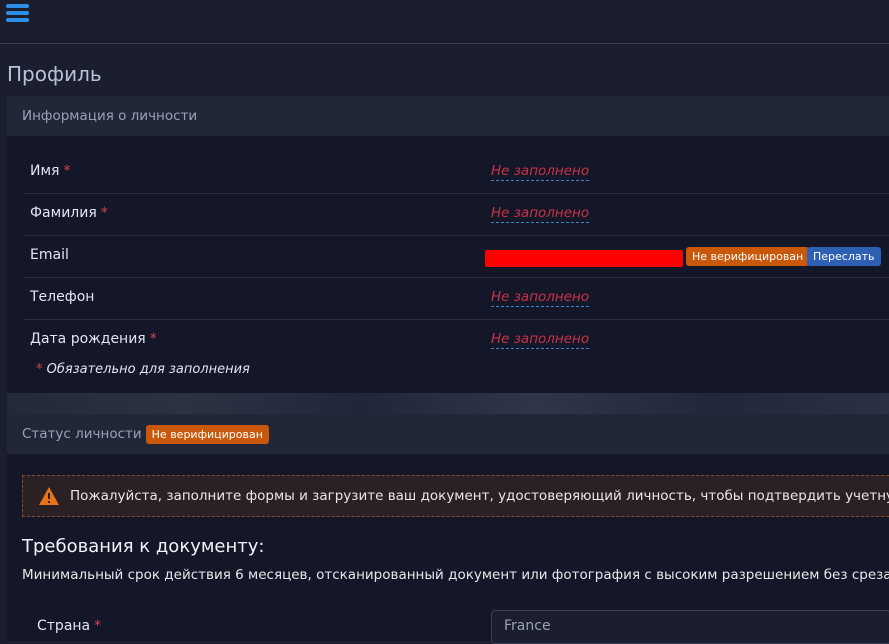 Image resolution: width=889 pixels, height=644 pixels. Describe the element at coordinates (748, 256) in the screenshot. I see `email-status-badge: Не верифицирован` at that location.